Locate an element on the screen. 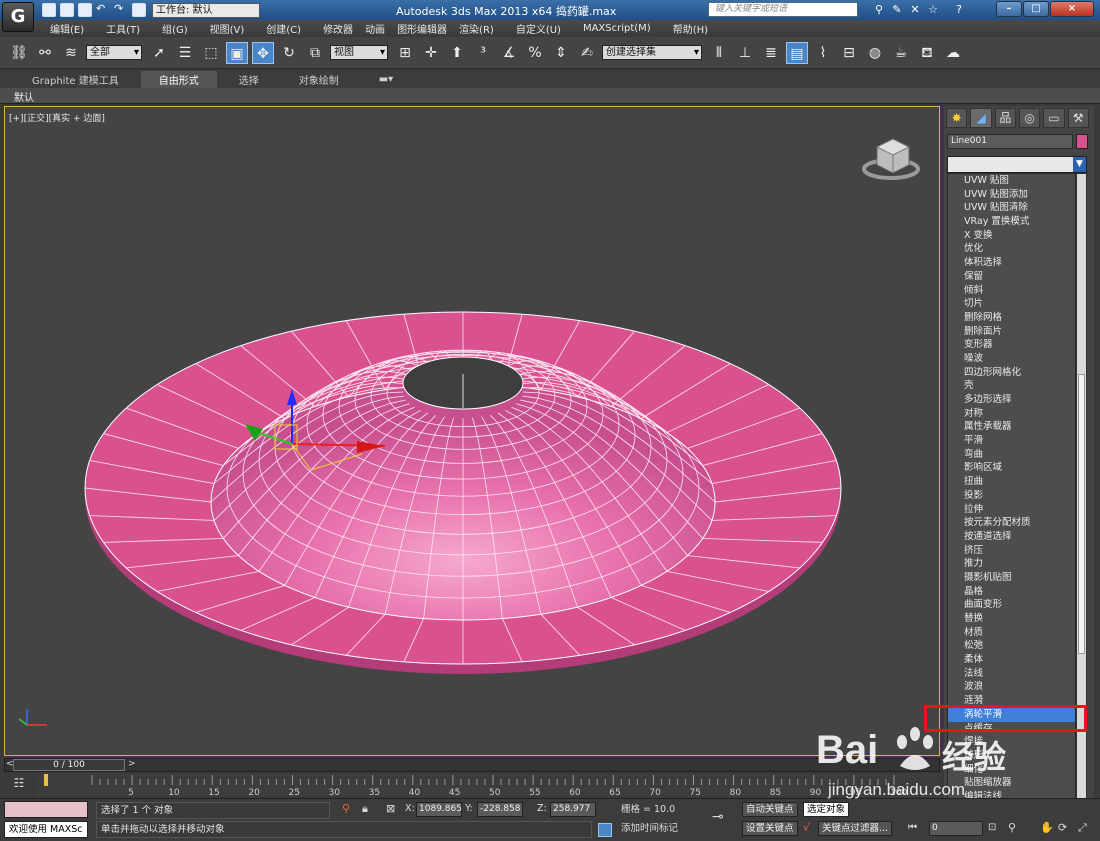 The height and width of the screenshot is (841, 1100). modifier-item: 倾斜 is located at coordinates (1011, 291).